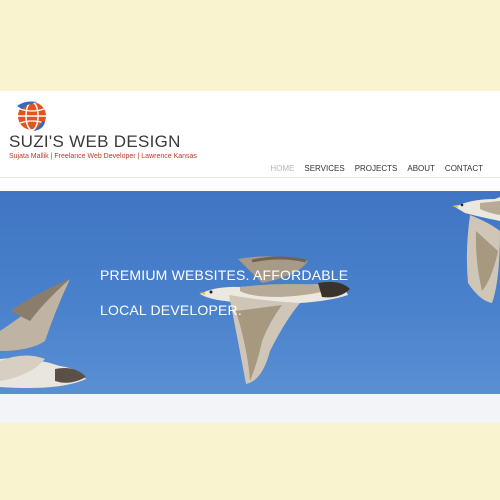 The width and height of the screenshot is (500, 500). What do you see at coordinates (32, 116) in the screenshot?
I see `globe-logo-icon` at bounding box center [32, 116].